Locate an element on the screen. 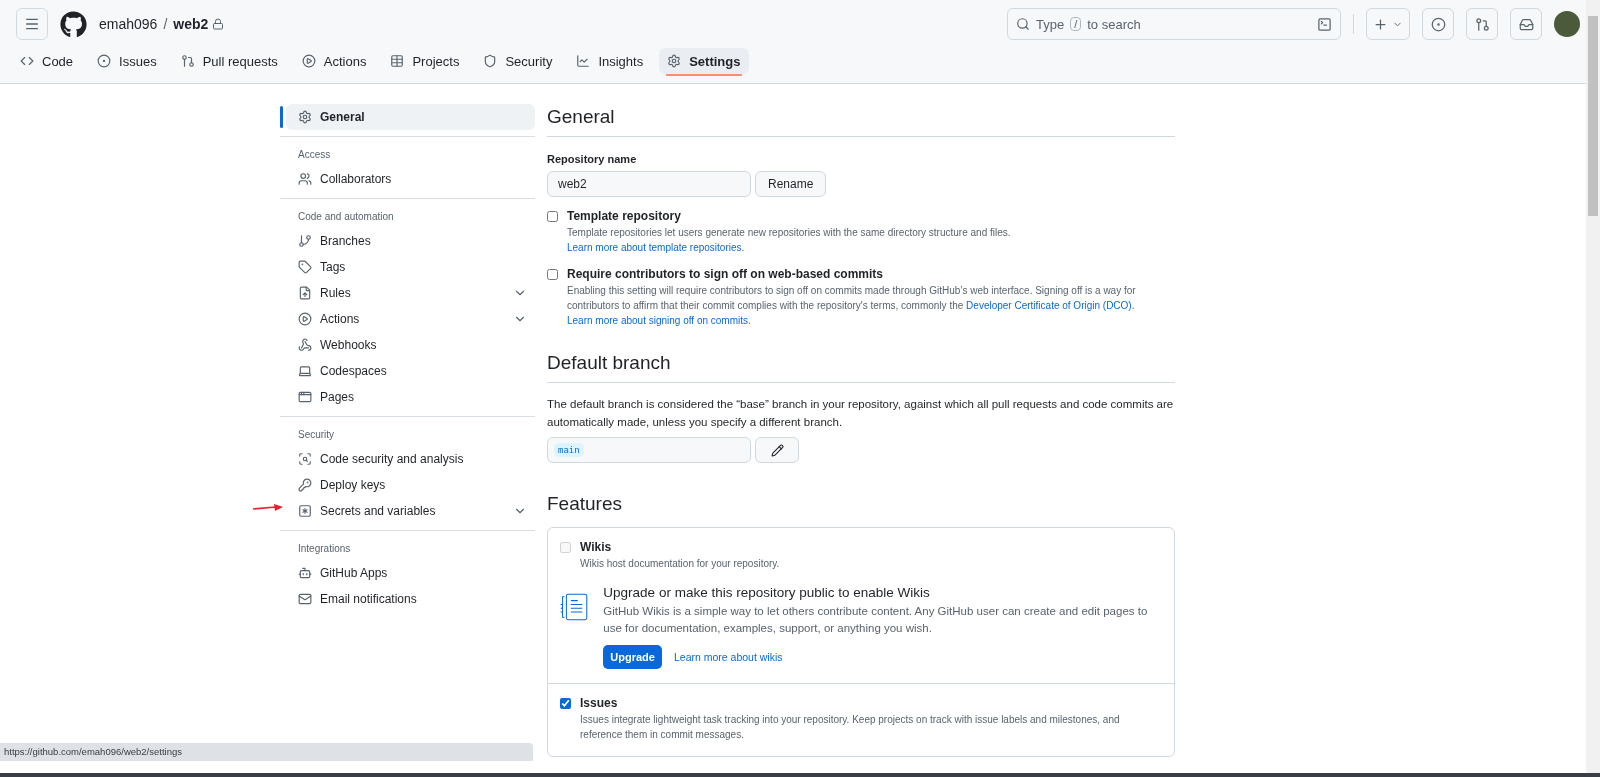  terminal-icon is located at coordinates (1324, 24).